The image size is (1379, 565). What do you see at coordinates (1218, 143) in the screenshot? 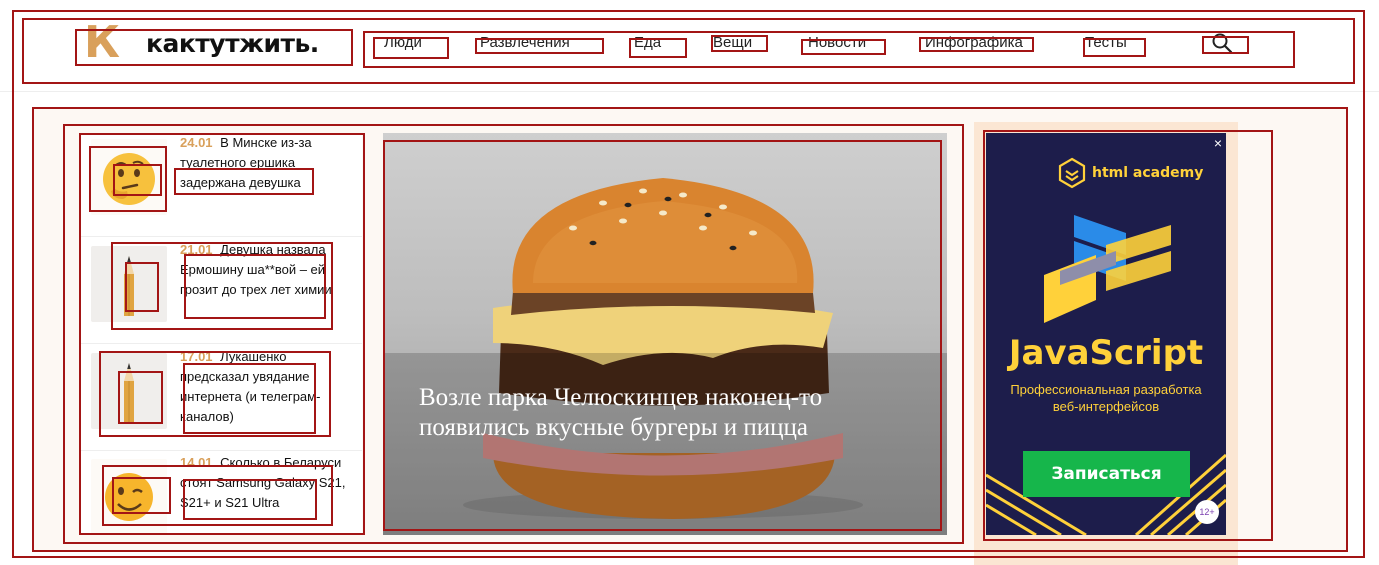
I see `close-icon: ×` at bounding box center [1218, 143].